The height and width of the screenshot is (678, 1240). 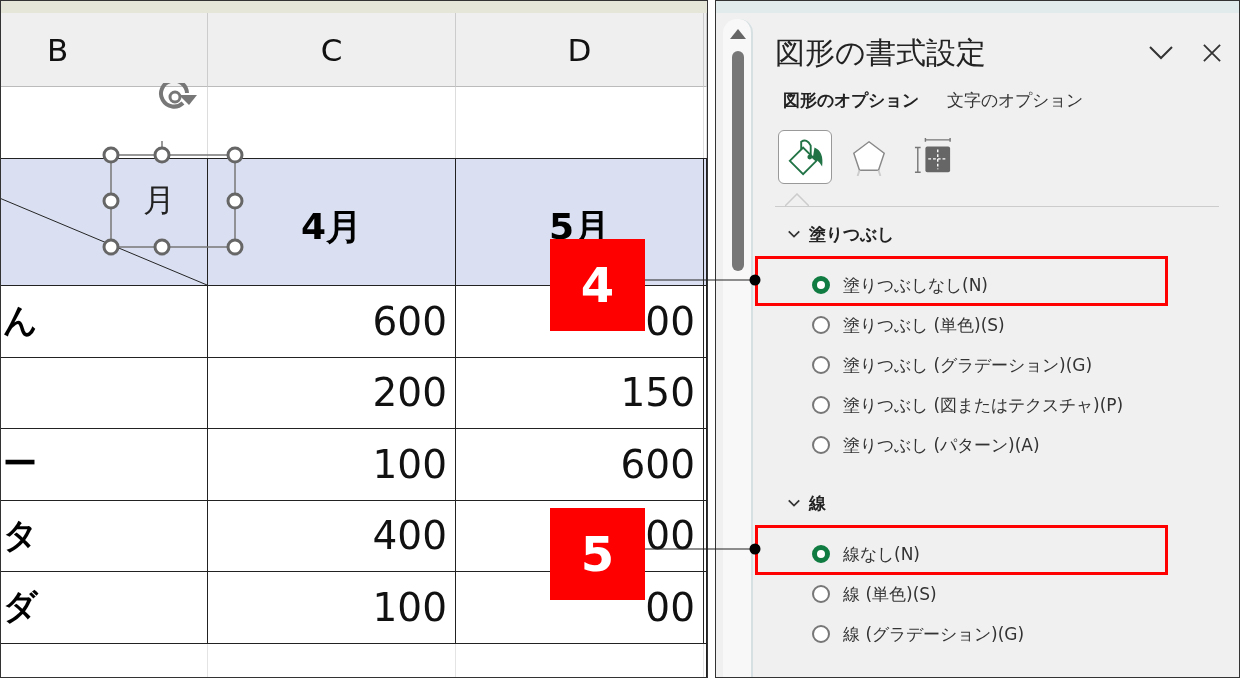 I want to click on option-label: 塗りつぶし (単色)(S), so click(x=924, y=325).